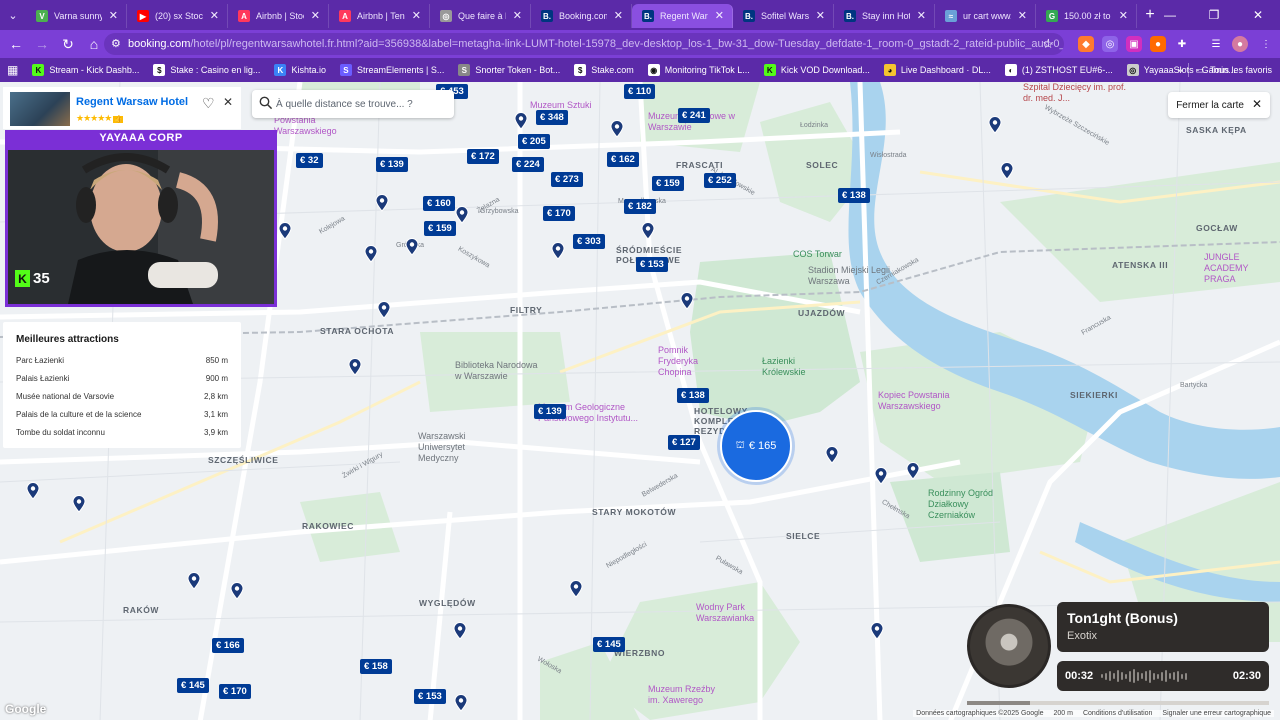 The height and width of the screenshot is (720, 1280). What do you see at coordinates (1266, 44) in the screenshot?
I see `menu-dots-icon: ⋮` at bounding box center [1266, 44].